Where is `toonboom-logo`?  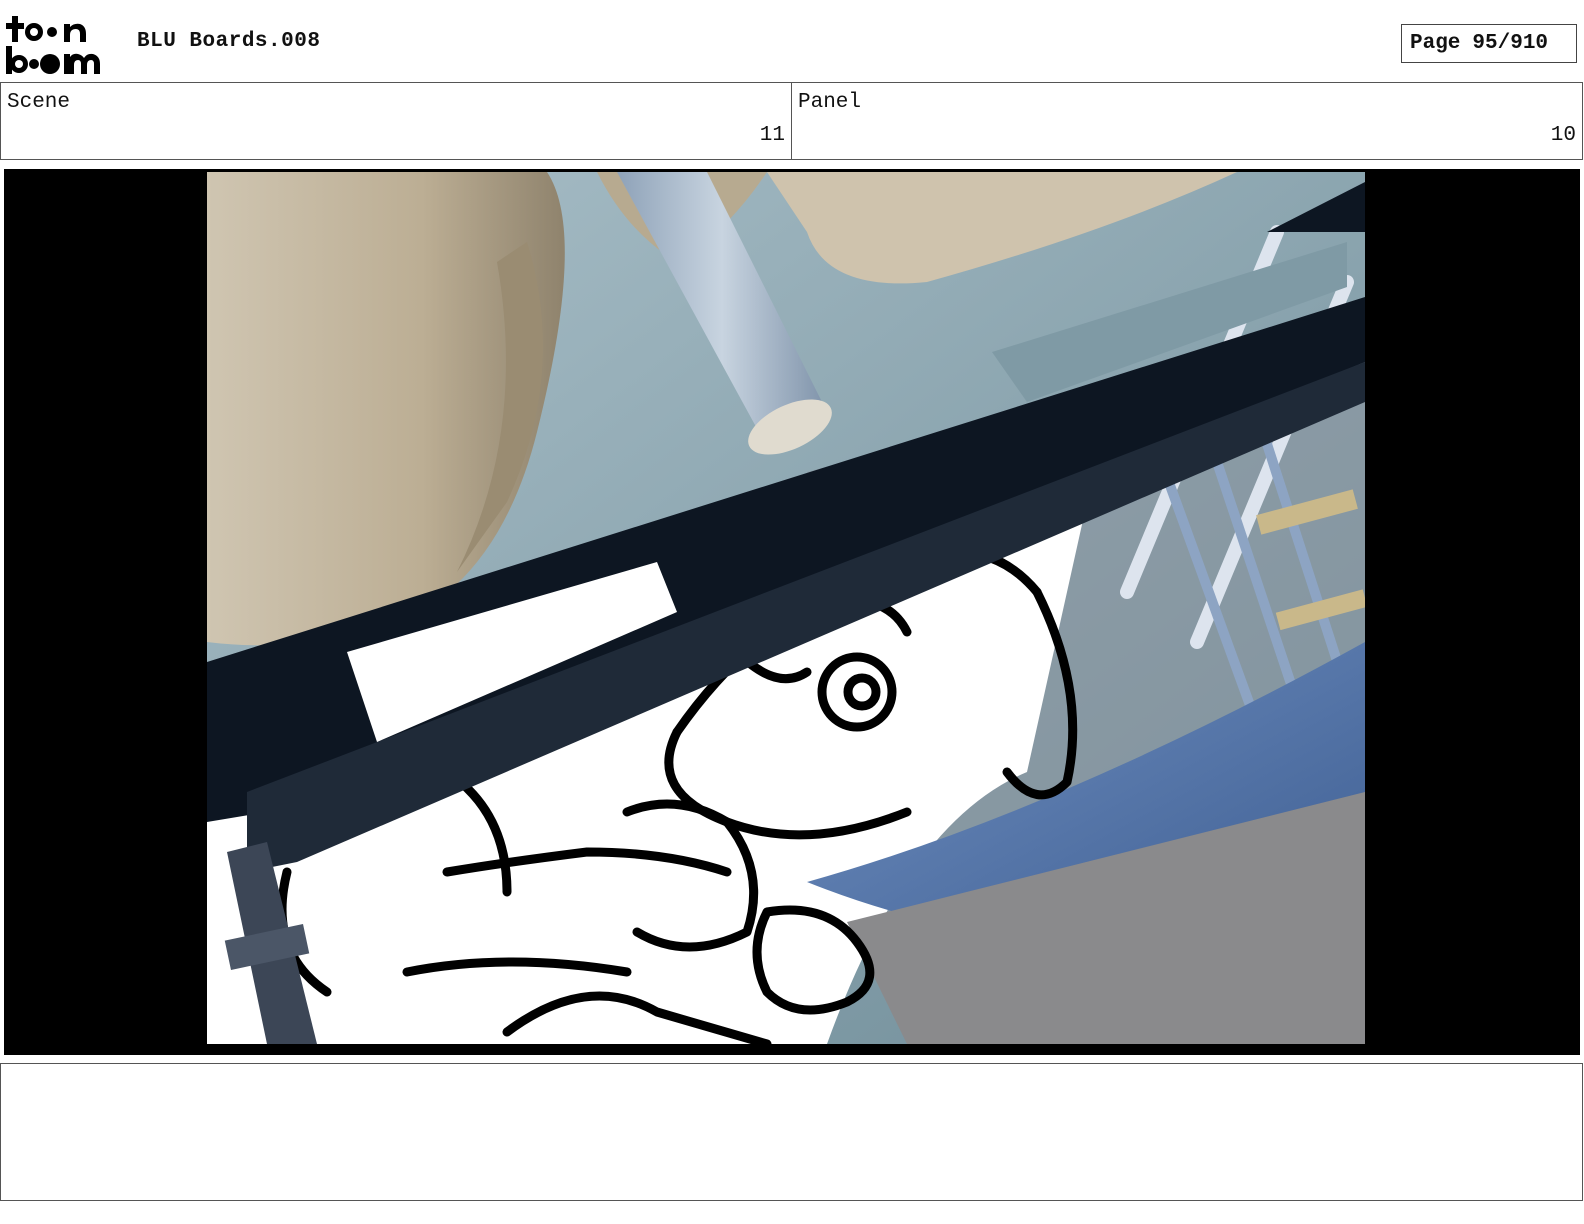
toonboom-logo is located at coordinates (60, 45).